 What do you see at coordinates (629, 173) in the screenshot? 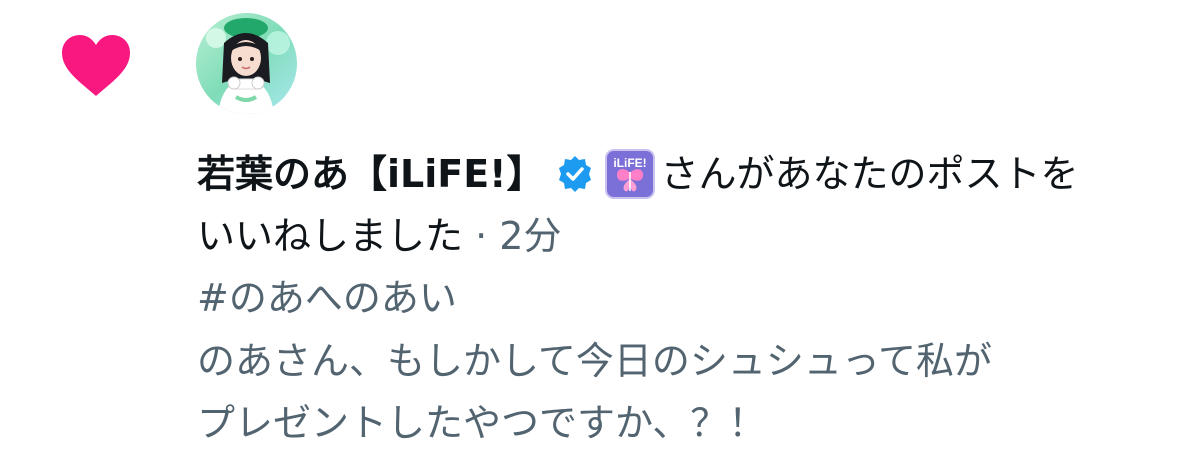
I see `ilife-badge-icon: iLiFE!` at bounding box center [629, 173].